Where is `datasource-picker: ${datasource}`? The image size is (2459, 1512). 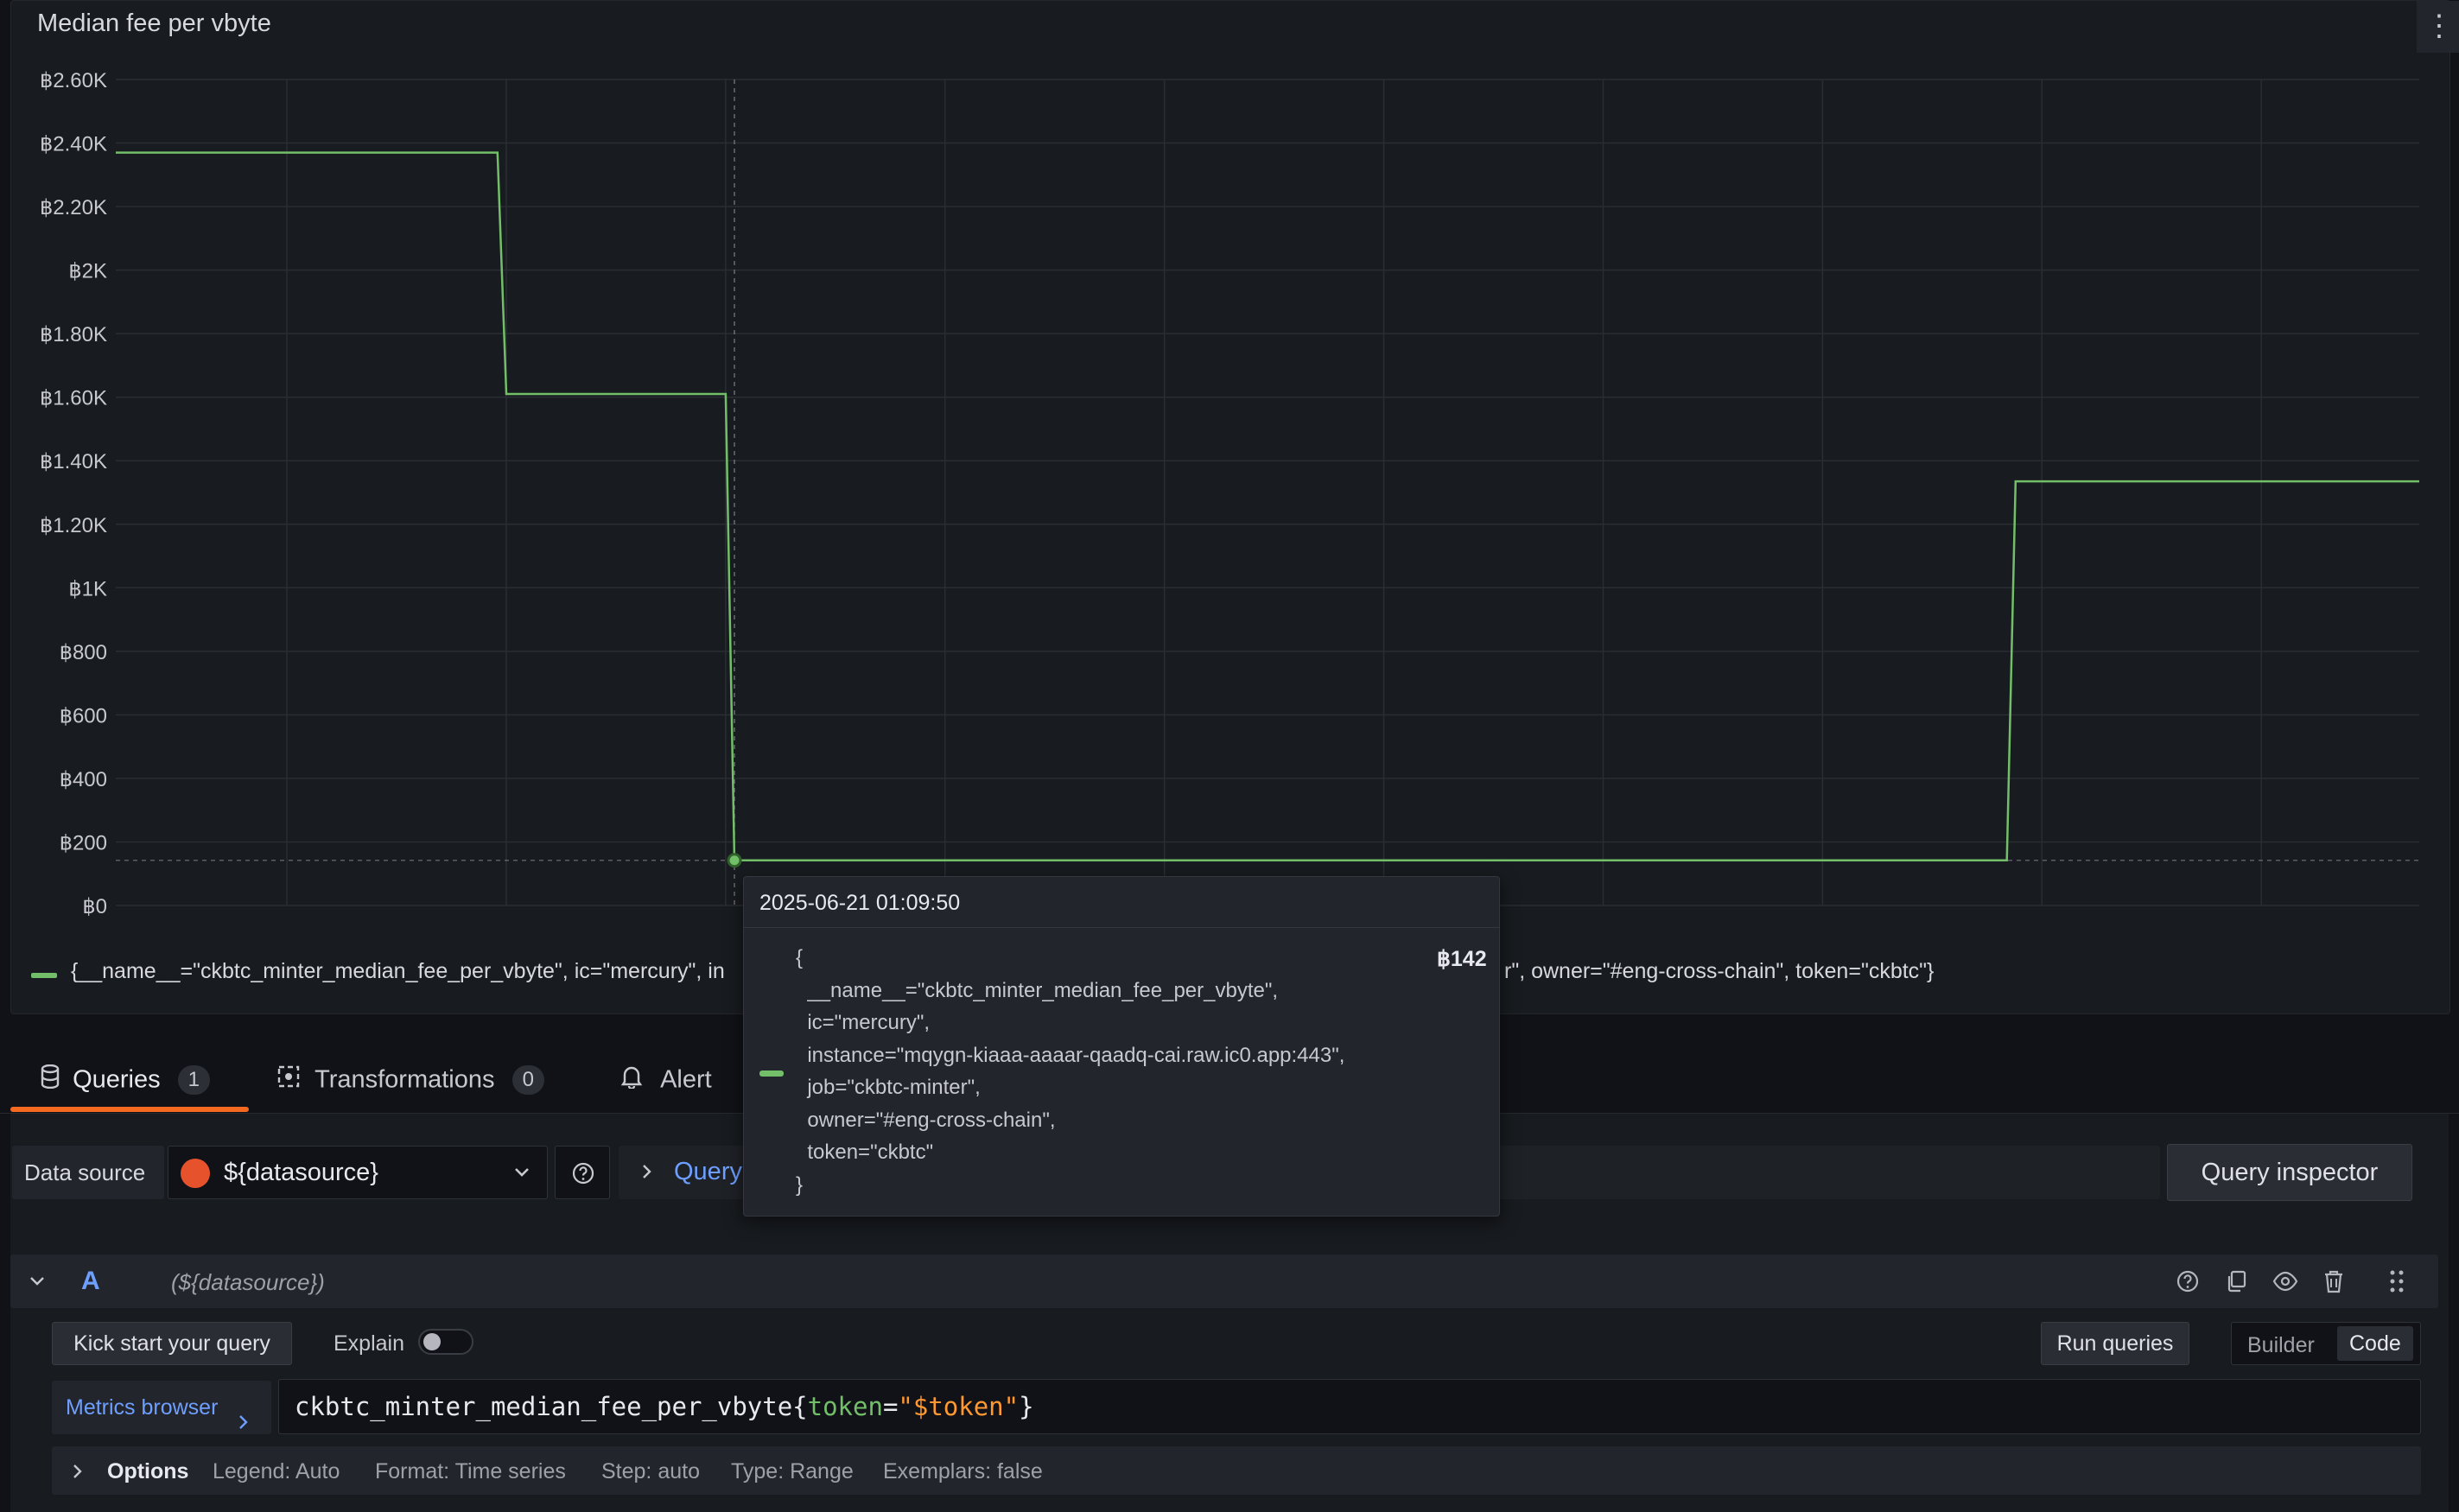
datasource-picker: ${datasource} is located at coordinates (358, 1172).